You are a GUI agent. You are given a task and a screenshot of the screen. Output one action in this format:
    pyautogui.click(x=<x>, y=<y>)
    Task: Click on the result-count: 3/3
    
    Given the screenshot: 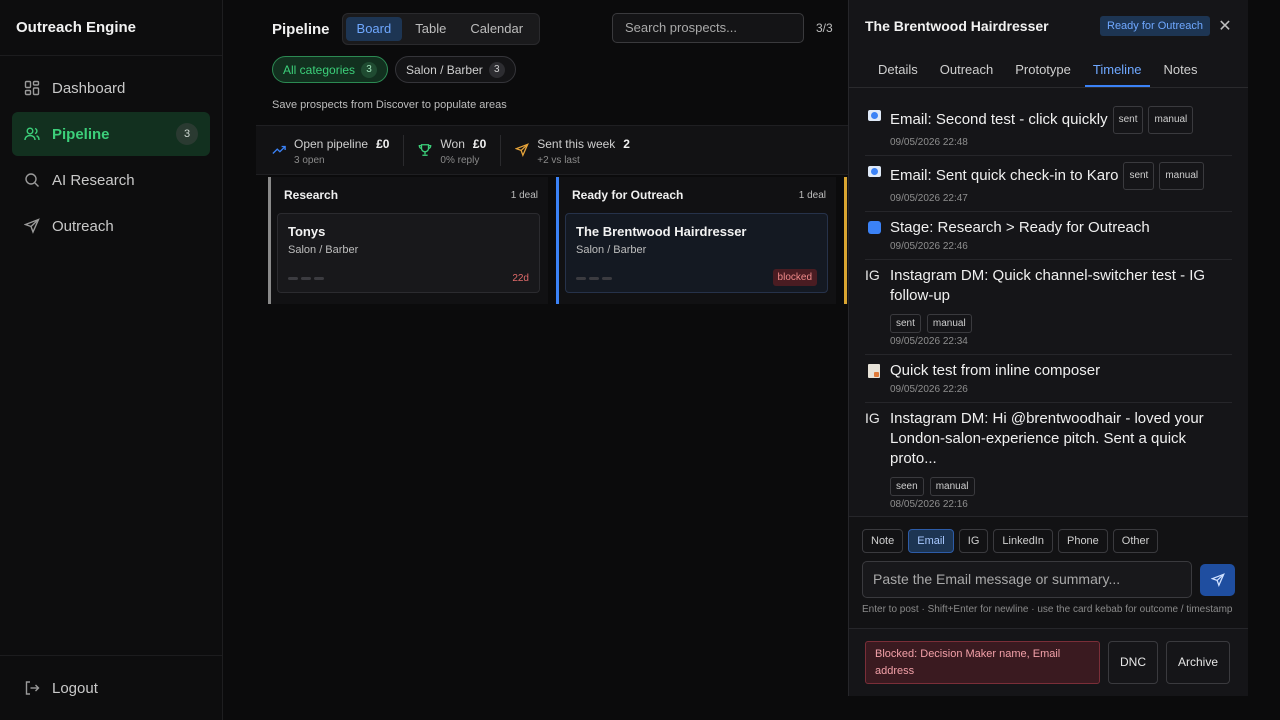 What is the action you would take?
    pyautogui.click(x=824, y=28)
    